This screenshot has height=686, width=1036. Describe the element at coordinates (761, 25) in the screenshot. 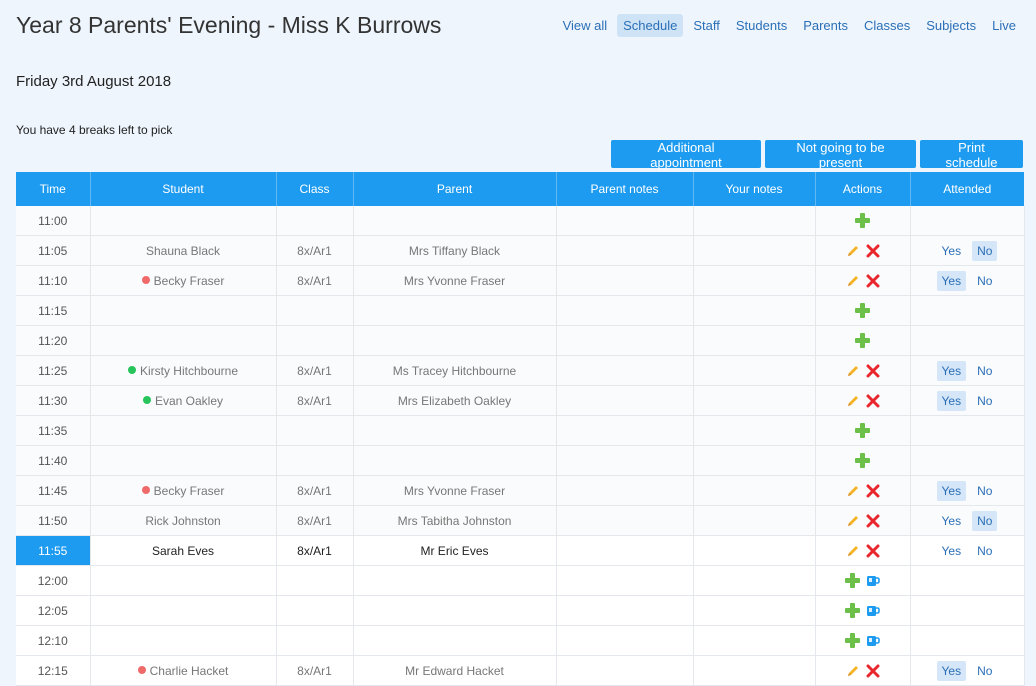

I see `nav-students: Students` at that location.